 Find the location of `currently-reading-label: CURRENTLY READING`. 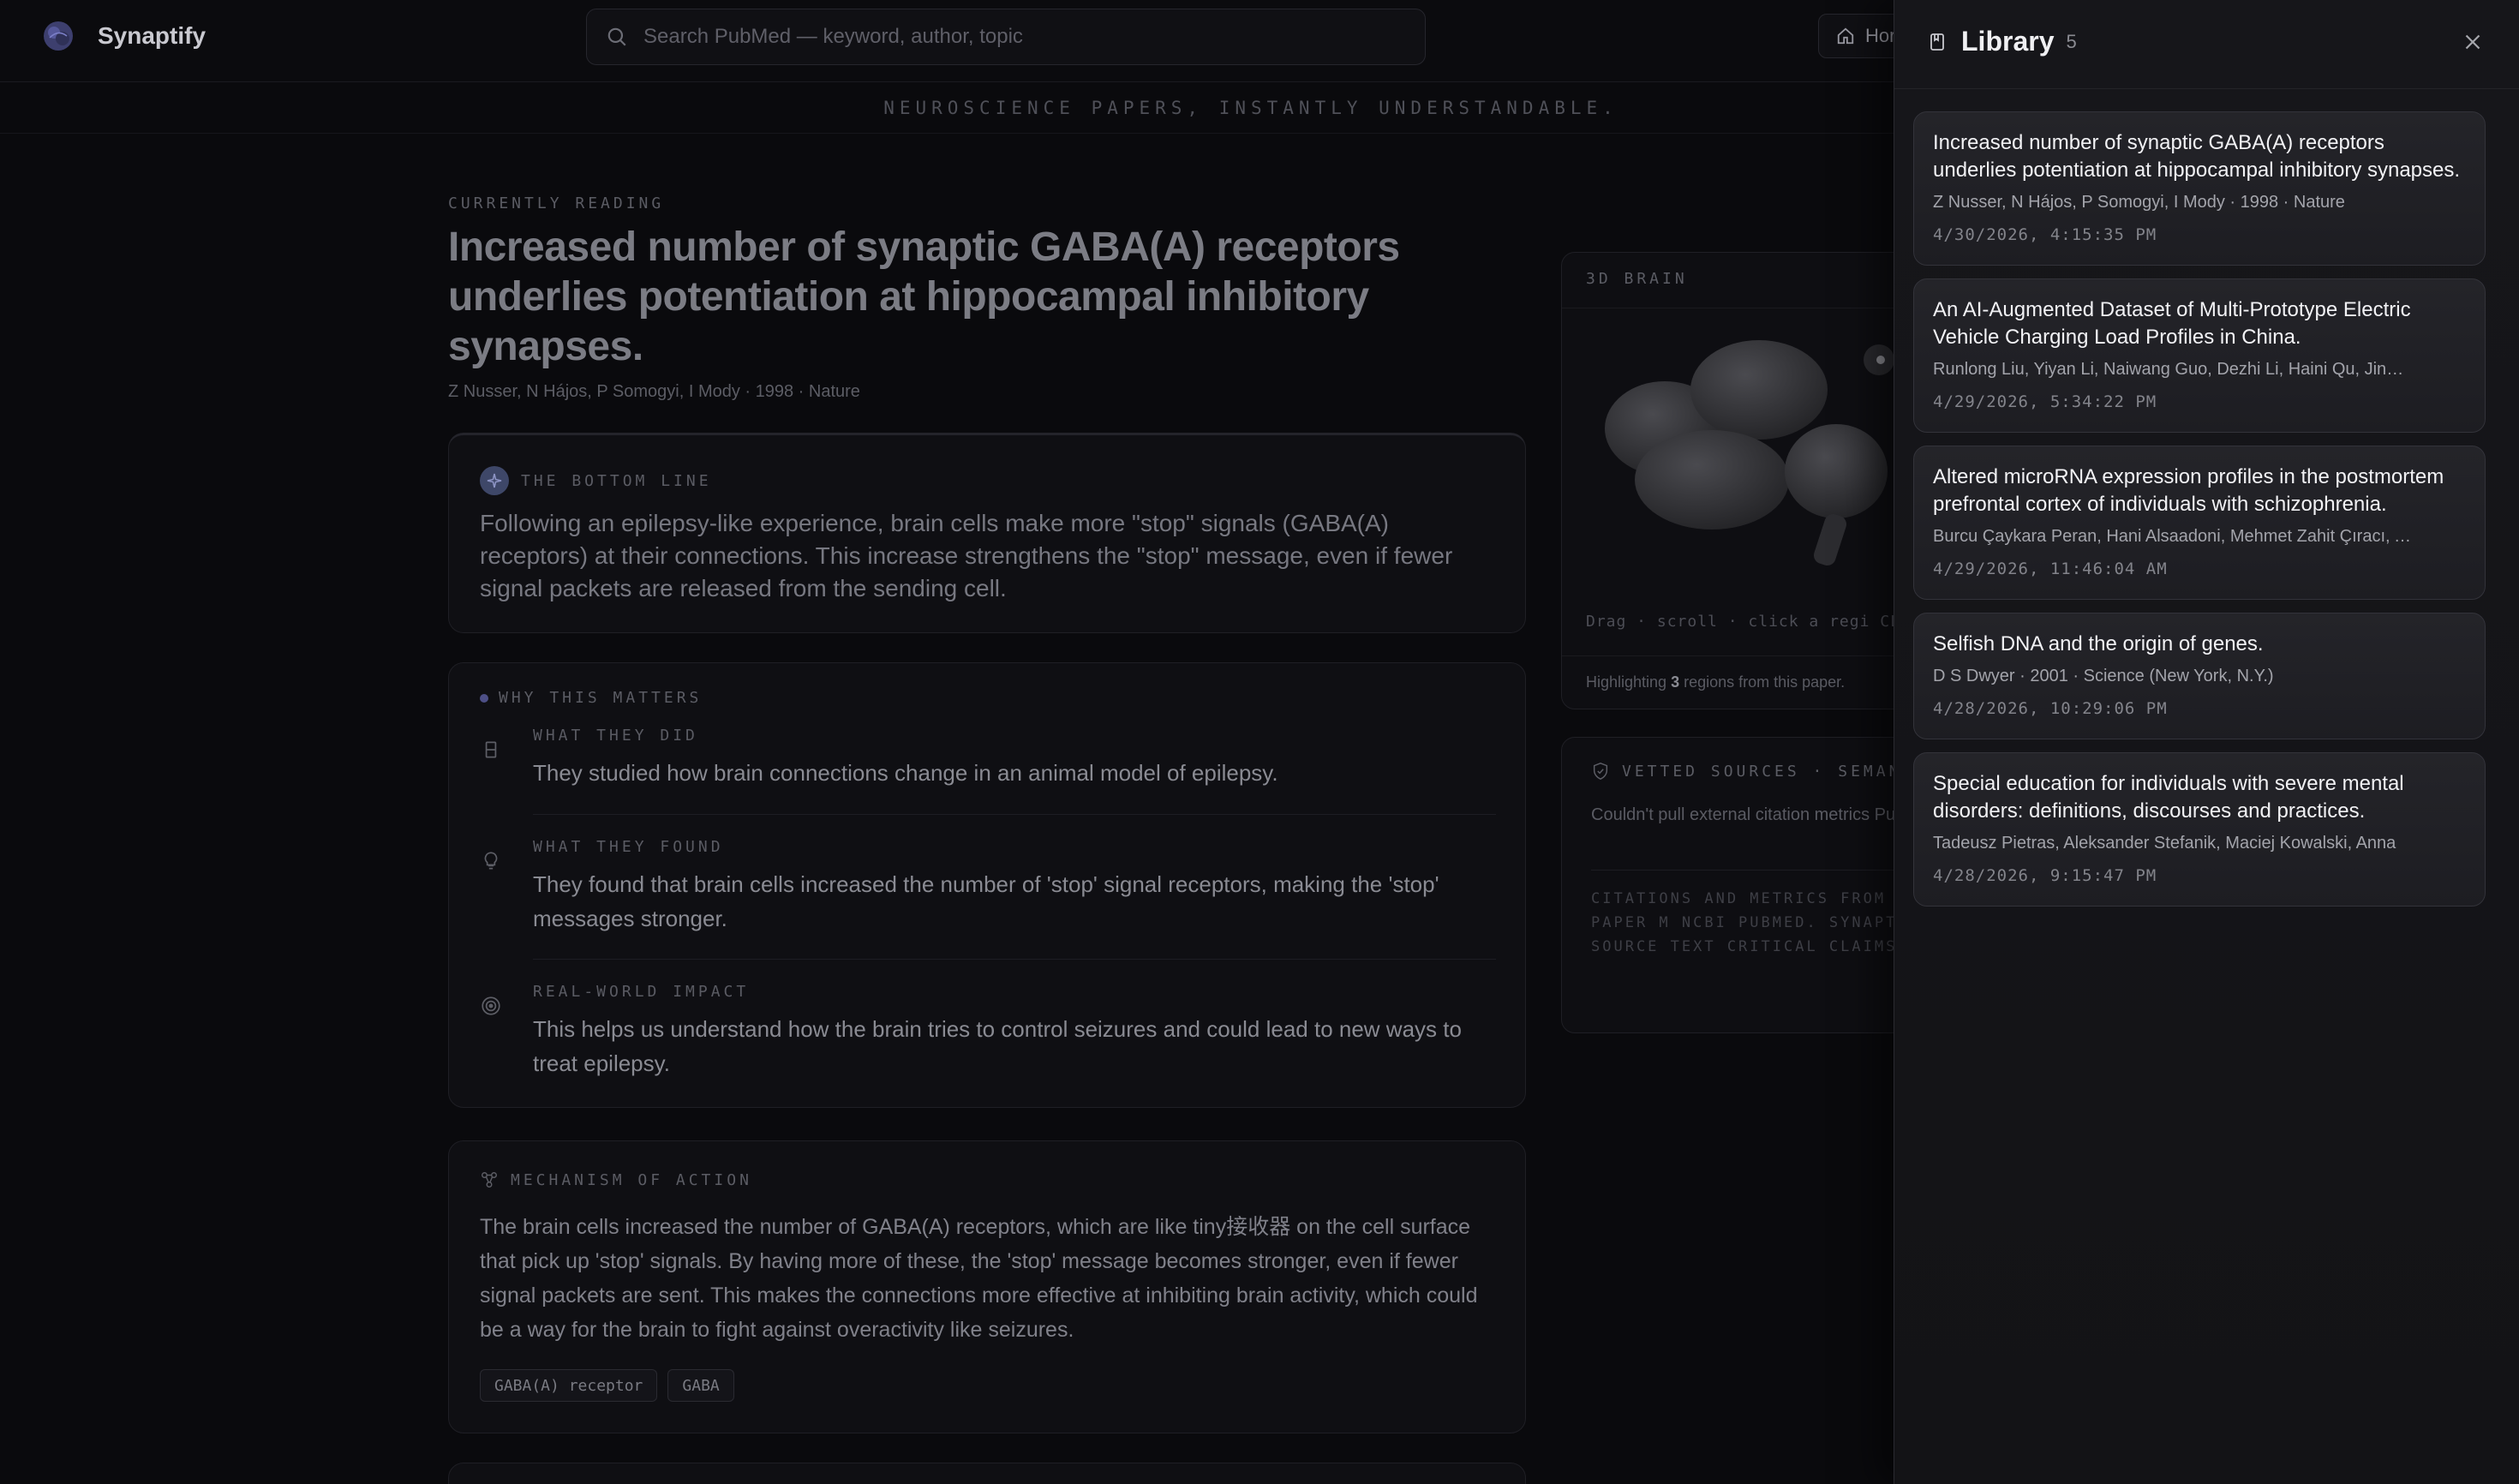

currently-reading-label: CURRENTLY READING is located at coordinates (556, 203).